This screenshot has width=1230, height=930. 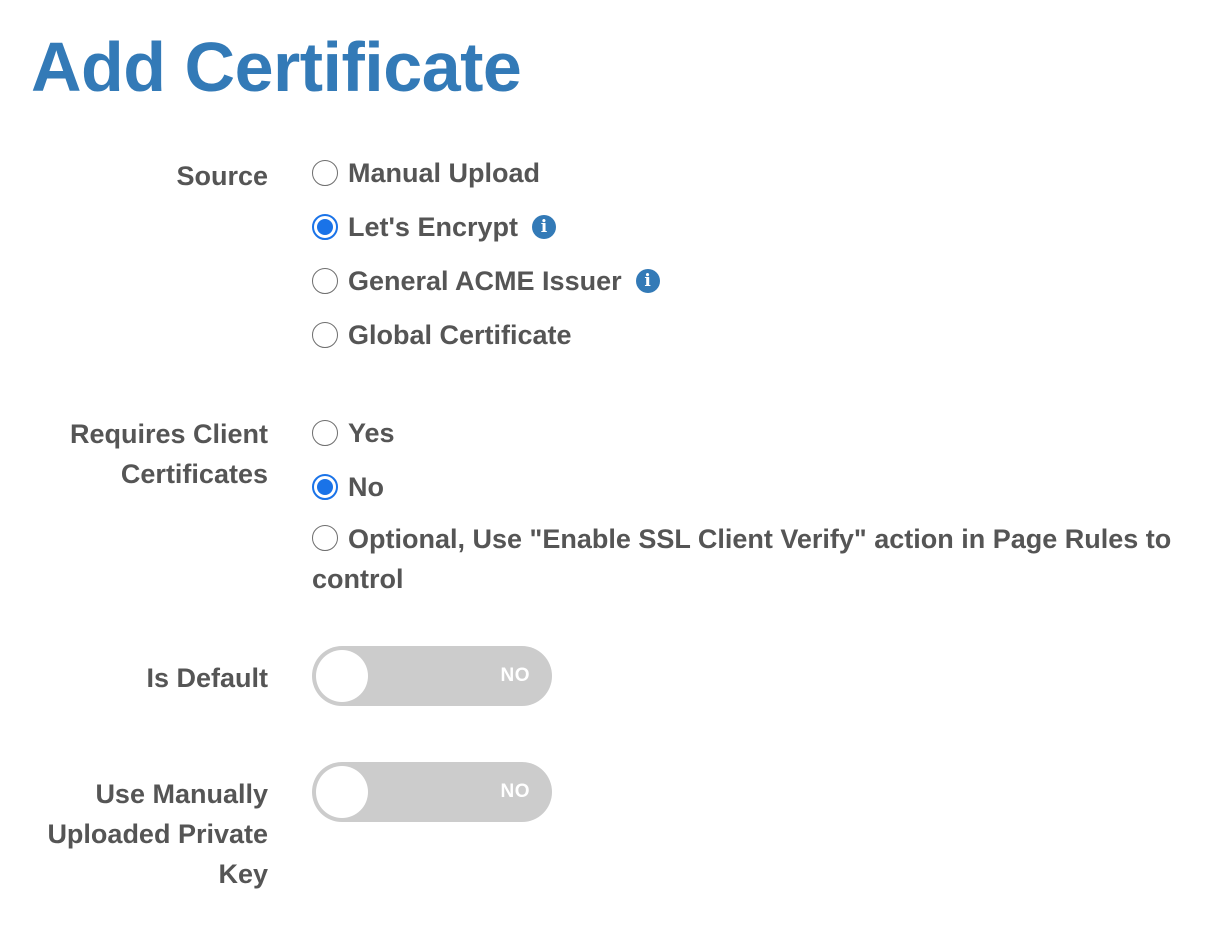 I want to click on is-default-label: Is Default, so click(x=207, y=678).